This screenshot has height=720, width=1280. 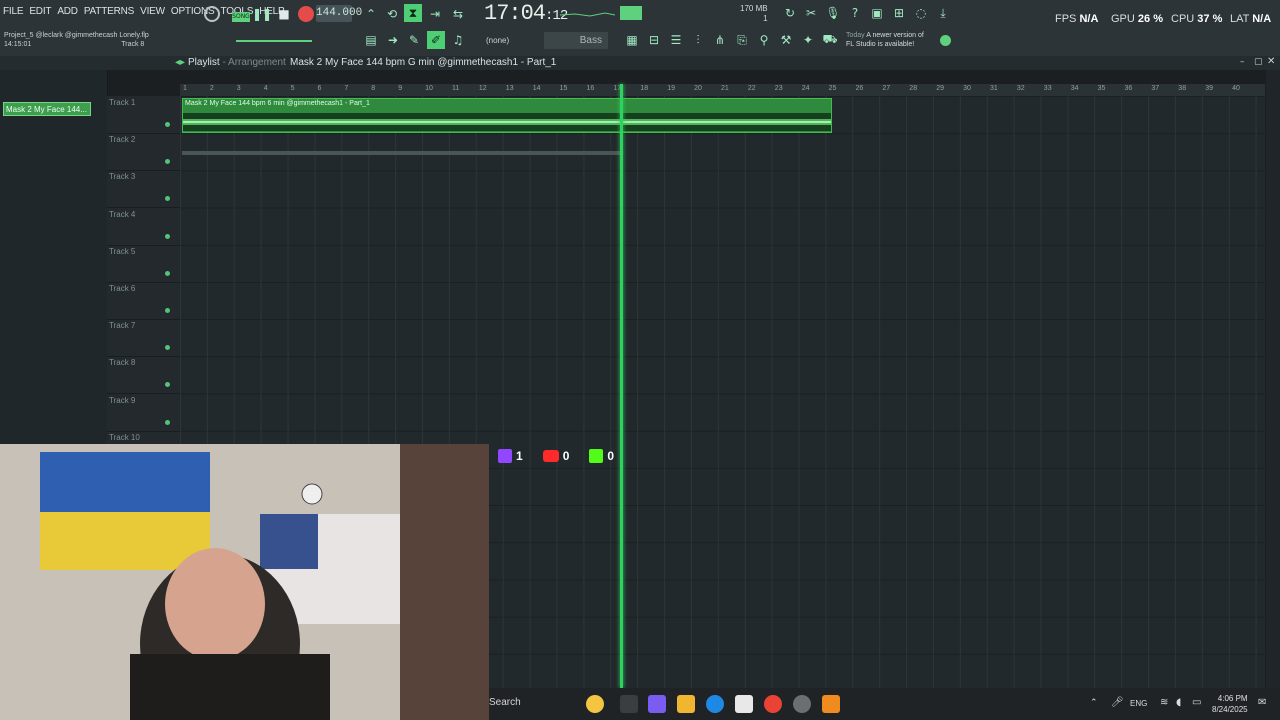 What do you see at coordinates (1117, 702) in the screenshot?
I see `mic-tray-icon: 🎤︎` at bounding box center [1117, 702].